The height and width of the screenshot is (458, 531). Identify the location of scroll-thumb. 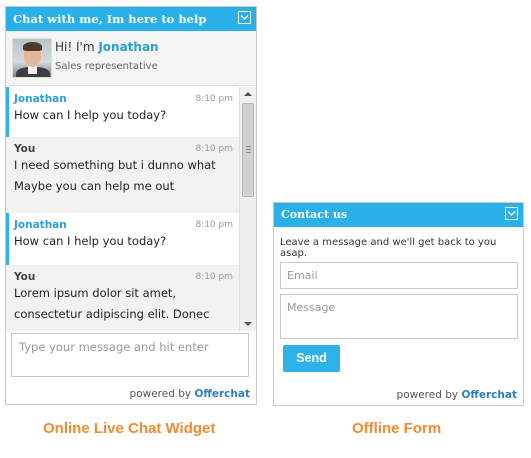
(248, 150).